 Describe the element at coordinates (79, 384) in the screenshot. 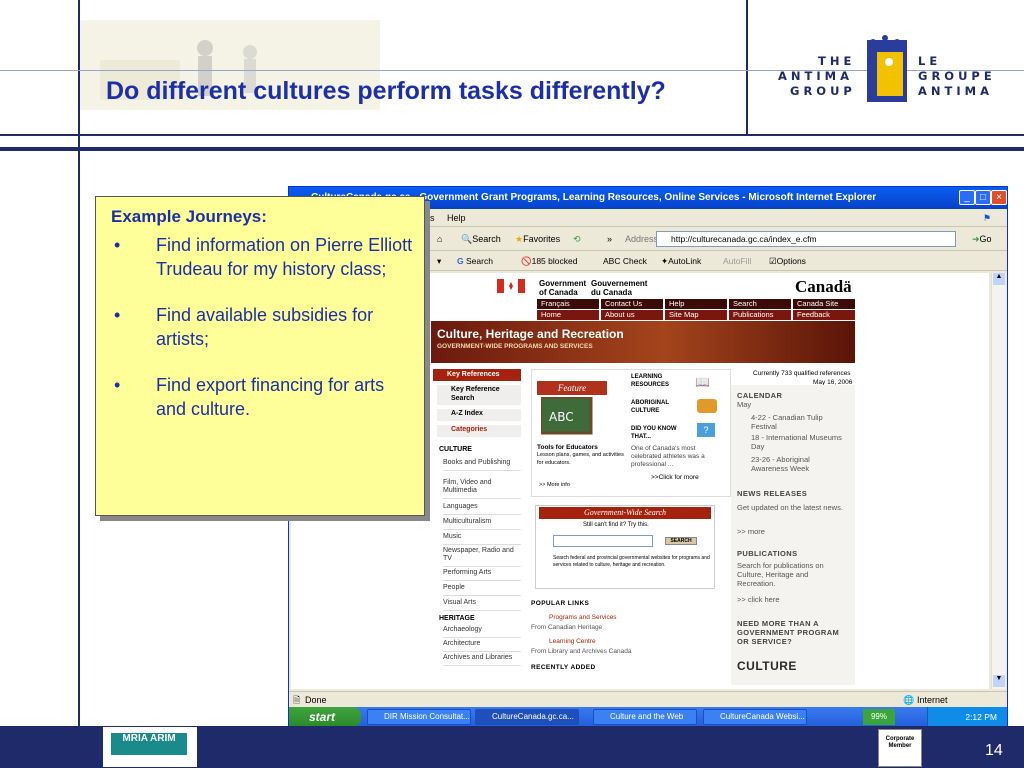

I see `divider-vertical-left` at that location.